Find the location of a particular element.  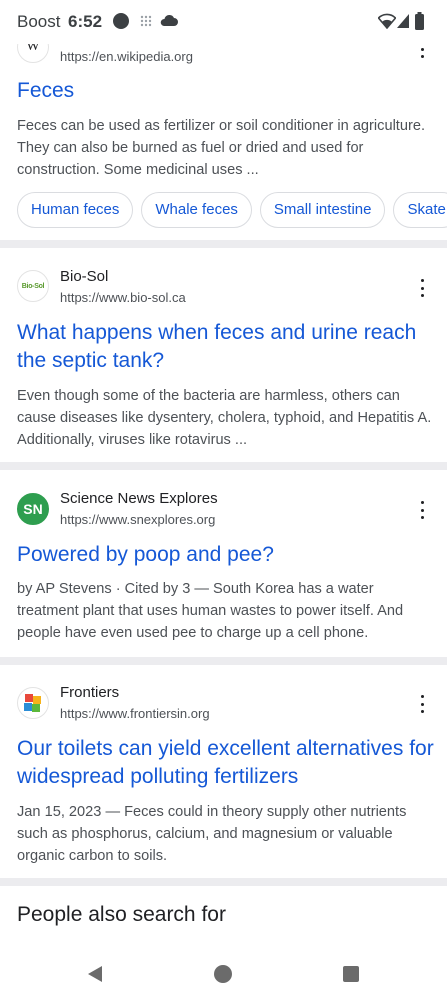

result-url: https://www.frontiersin.org is located at coordinates (135, 713).